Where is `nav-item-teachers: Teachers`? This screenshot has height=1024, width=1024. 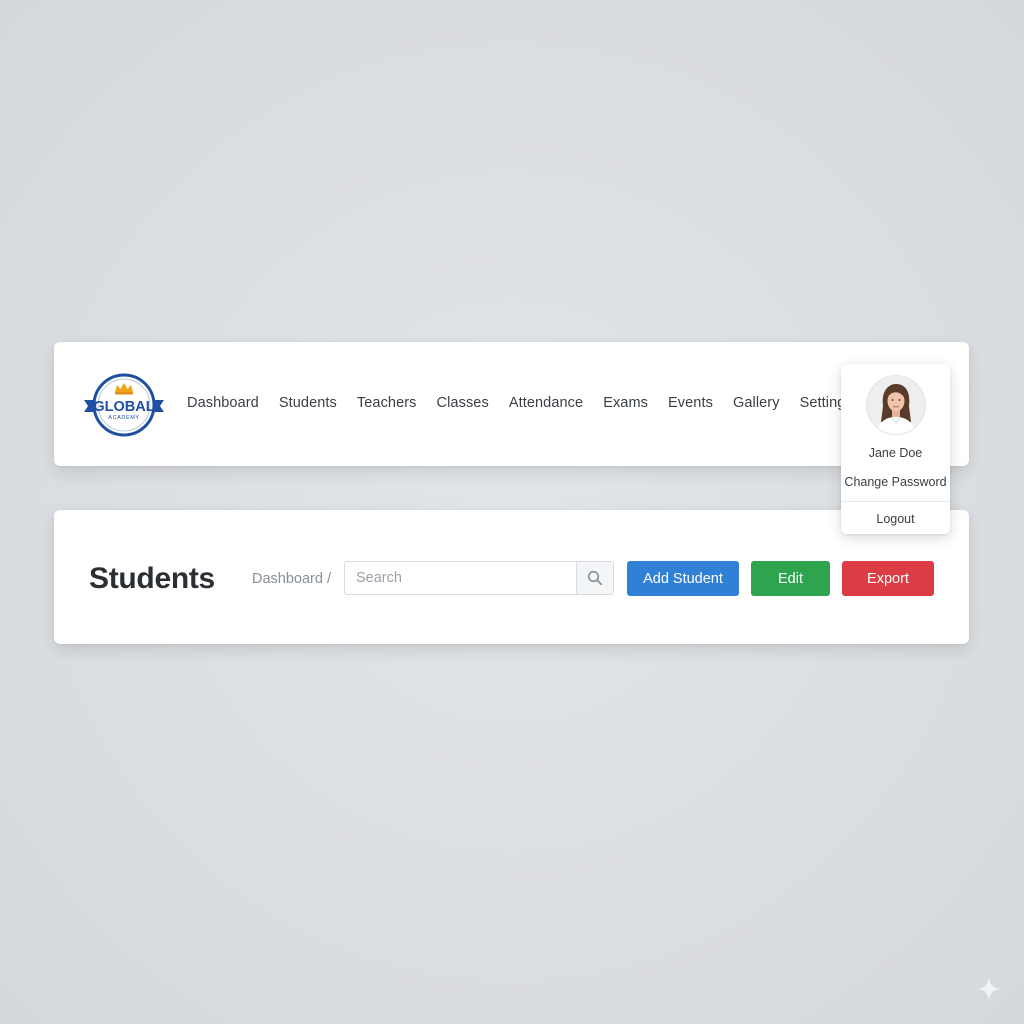
nav-item-teachers: Teachers is located at coordinates (387, 403).